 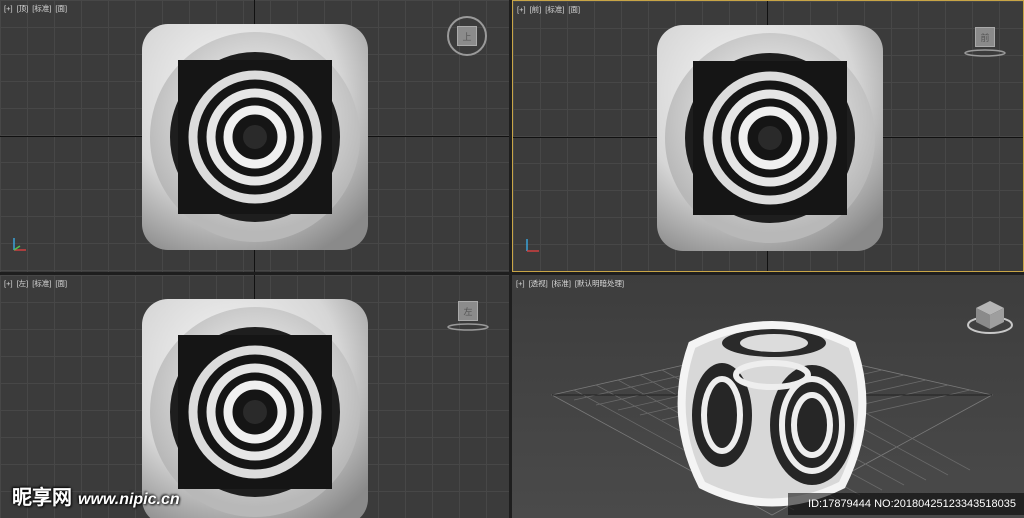 I want to click on navcube-face-icon: 上, so click(x=467, y=36).